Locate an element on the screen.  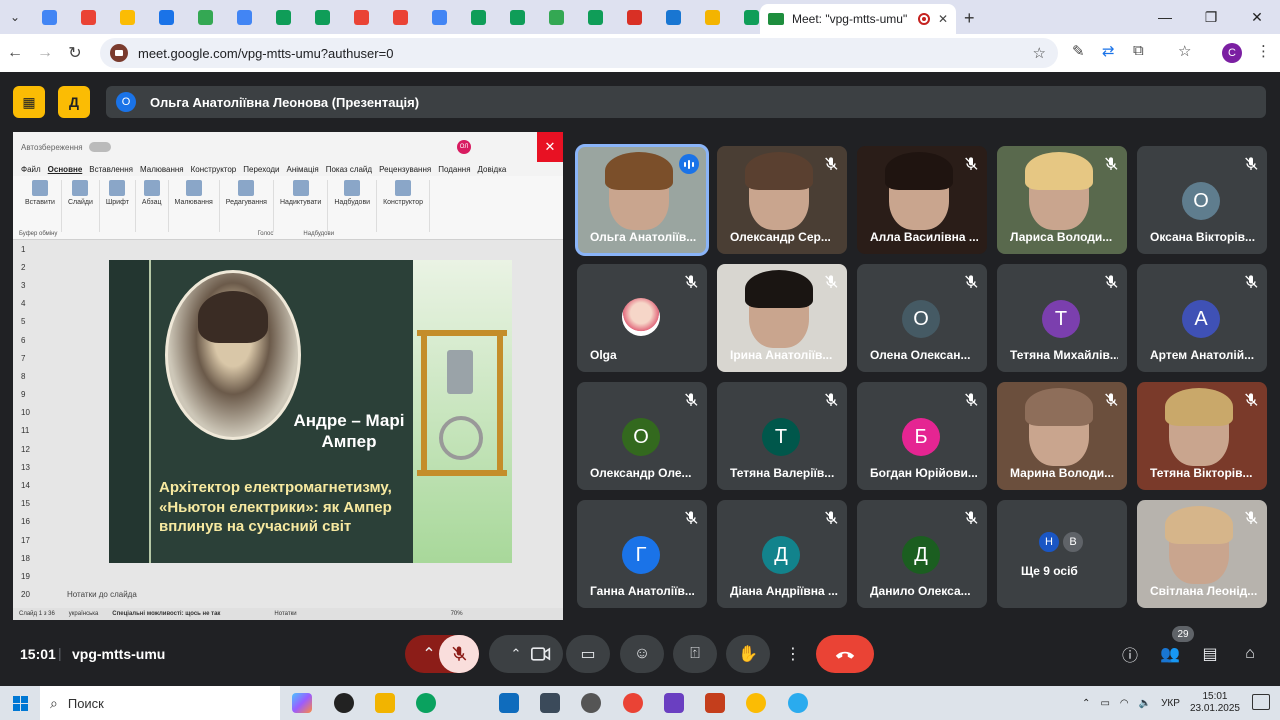
telegram-icon is located at coordinates (798, 703).